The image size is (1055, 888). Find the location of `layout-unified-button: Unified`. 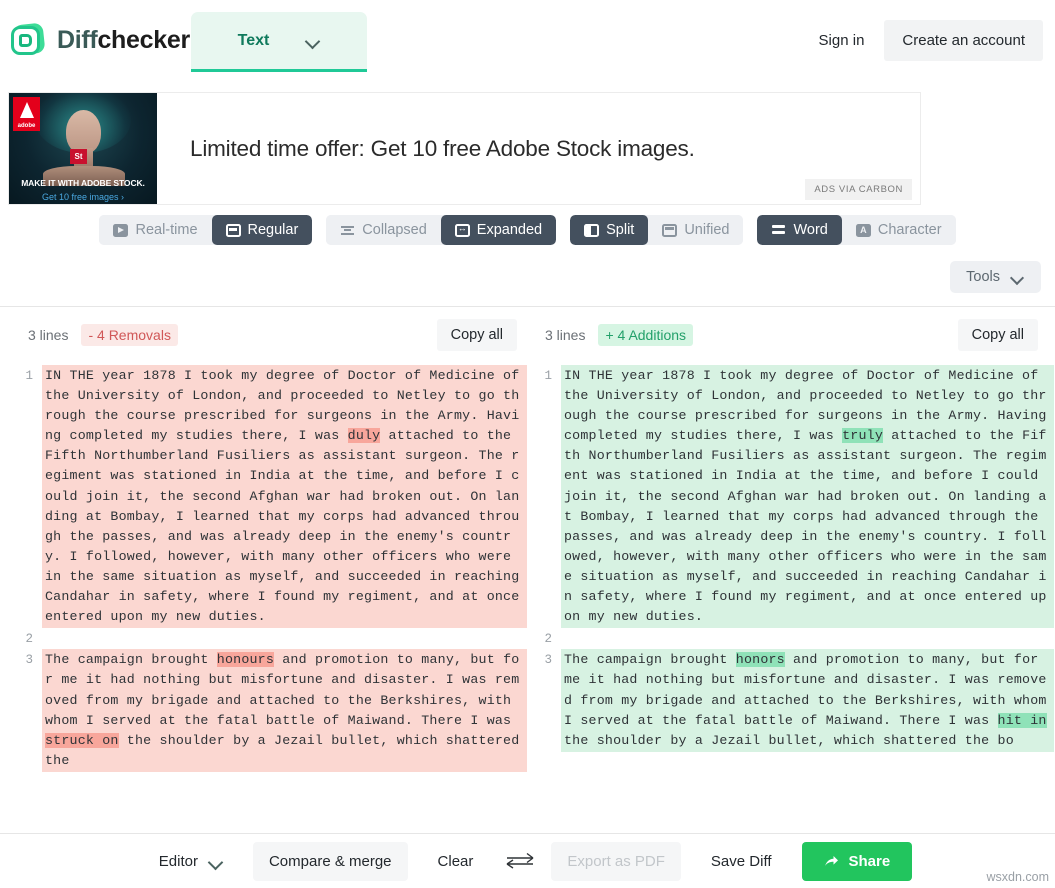

layout-unified-button: Unified is located at coordinates (696, 230).